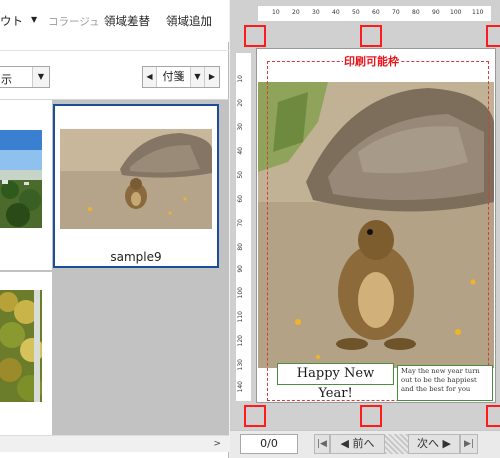 The image size is (500, 458). I want to click on resize-handle-bottom-right, so click(493, 416).